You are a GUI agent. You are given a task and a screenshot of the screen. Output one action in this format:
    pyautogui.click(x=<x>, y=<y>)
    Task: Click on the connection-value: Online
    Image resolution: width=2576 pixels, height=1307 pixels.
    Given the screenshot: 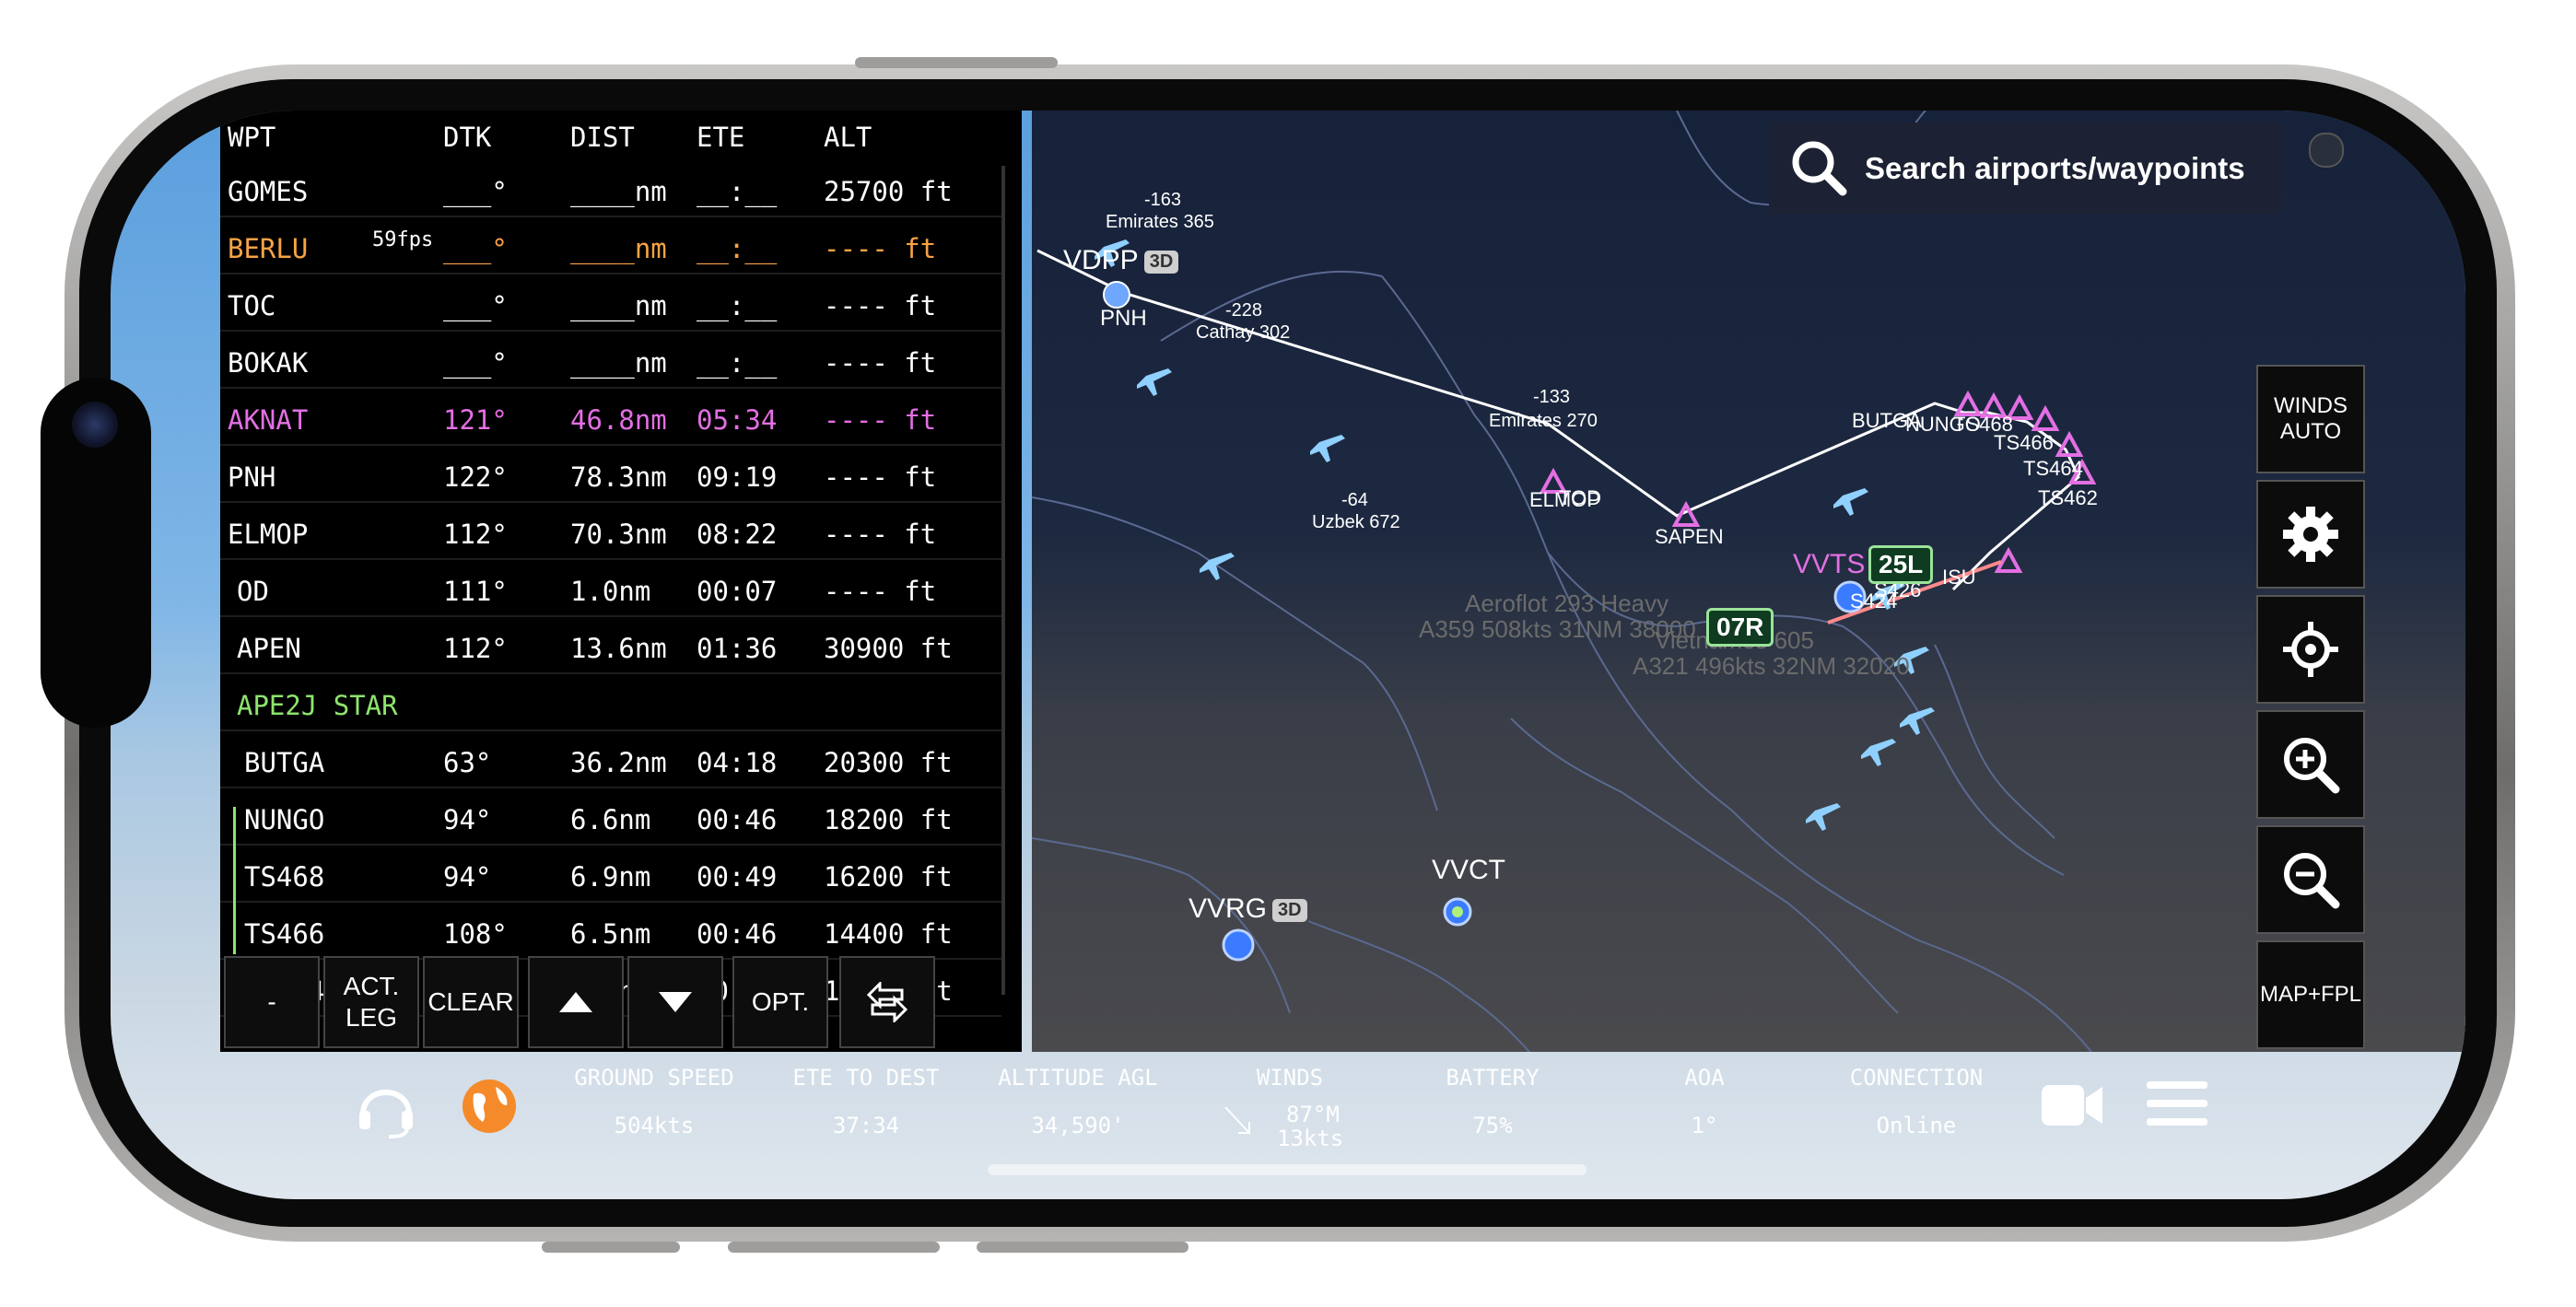 What is the action you would take?
    pyautogui.click(x=1916, y=1125)
    